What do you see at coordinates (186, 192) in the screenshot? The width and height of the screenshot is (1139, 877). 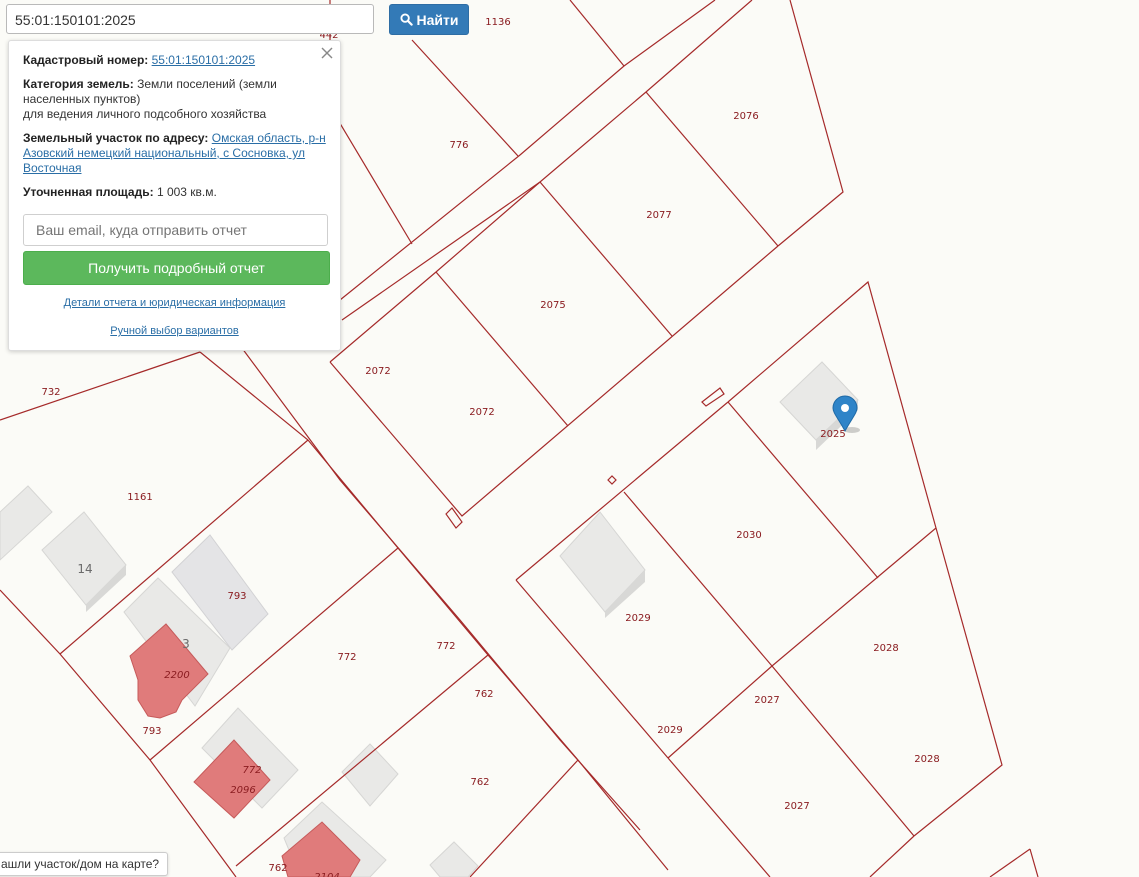 I see `area-value: 1 003 кв.м.` at bounding box center [186, 192].